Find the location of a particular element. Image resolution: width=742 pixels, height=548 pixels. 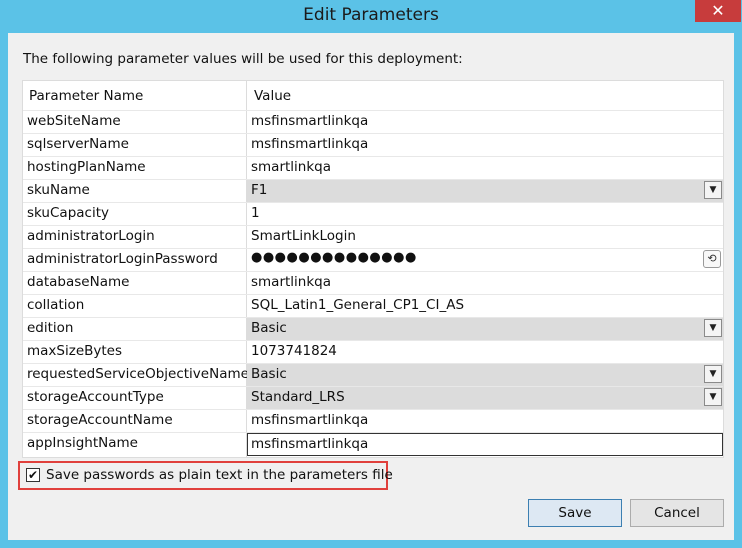

parameter-value-input: msfinsmartlinkqa is located at coordinates (485, 444).